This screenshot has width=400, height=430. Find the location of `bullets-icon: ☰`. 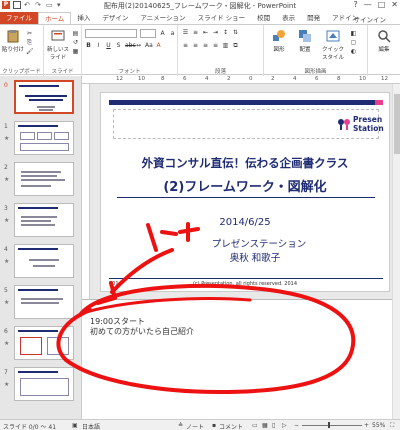

bullets-icon: ☰ is located at coordinates (185, 32).